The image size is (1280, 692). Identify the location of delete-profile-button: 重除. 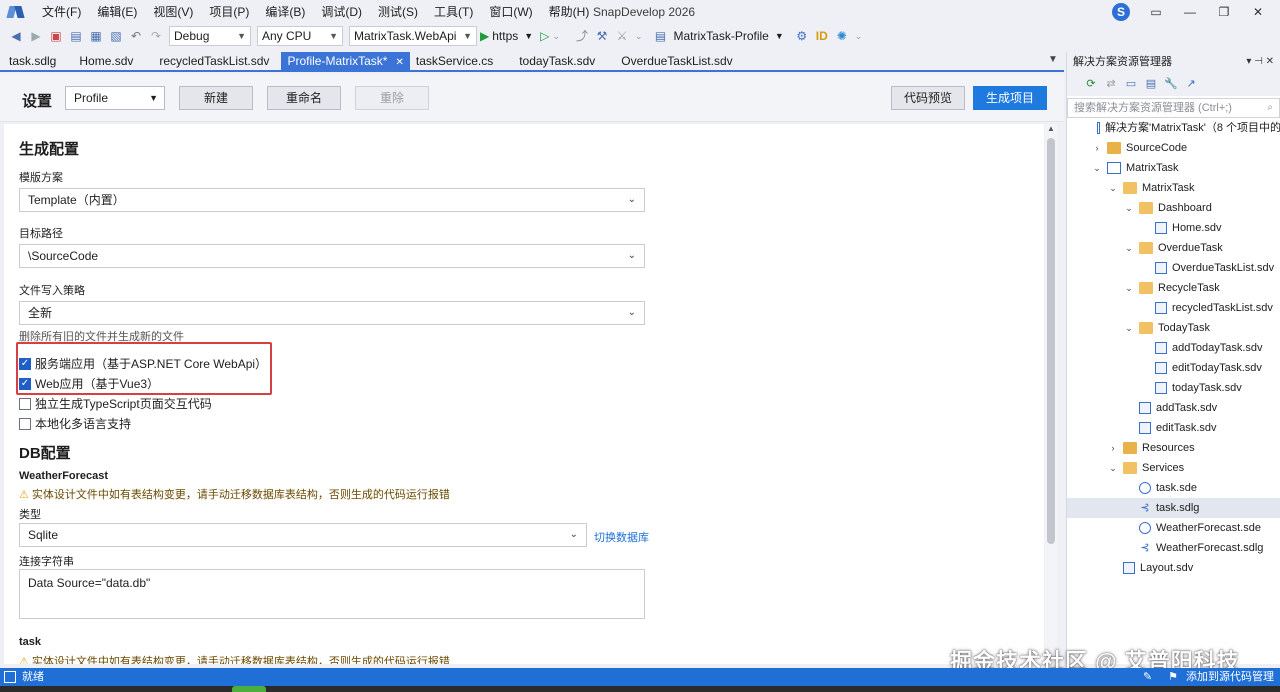
(392, 98).